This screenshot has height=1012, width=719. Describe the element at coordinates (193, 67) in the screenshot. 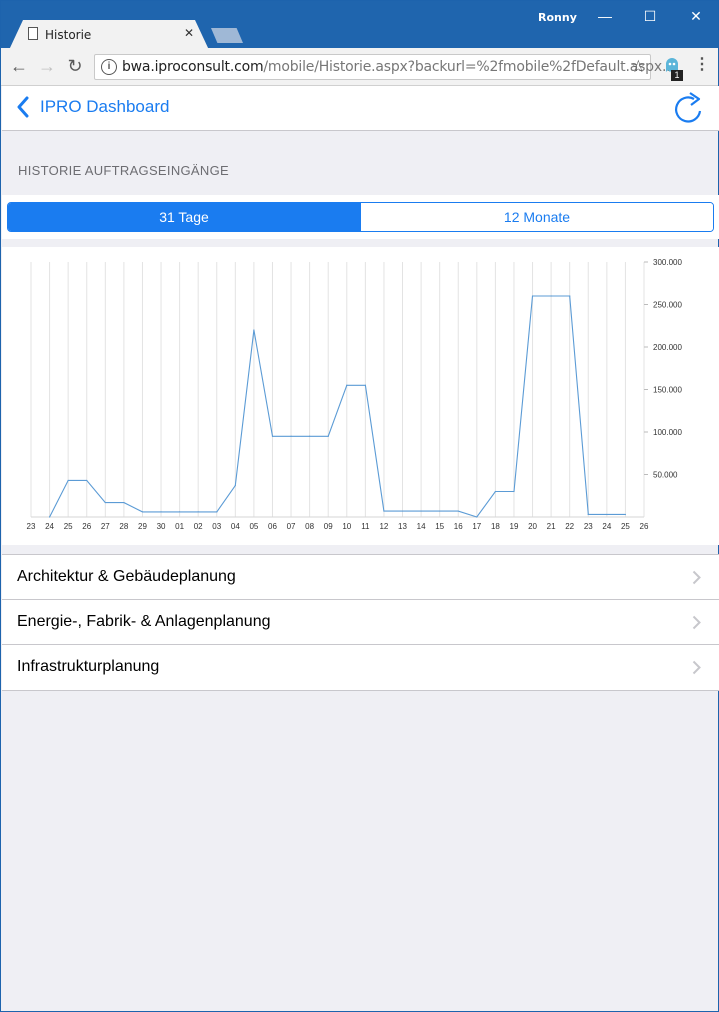

I see `url-host: bwa.iproconsult.com` at that location.